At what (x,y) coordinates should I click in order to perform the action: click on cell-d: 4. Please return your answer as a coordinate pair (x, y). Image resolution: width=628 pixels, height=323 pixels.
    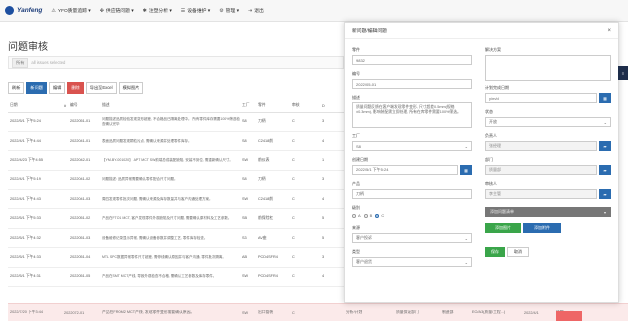
    Looking at the image, I should click on (332, 277).